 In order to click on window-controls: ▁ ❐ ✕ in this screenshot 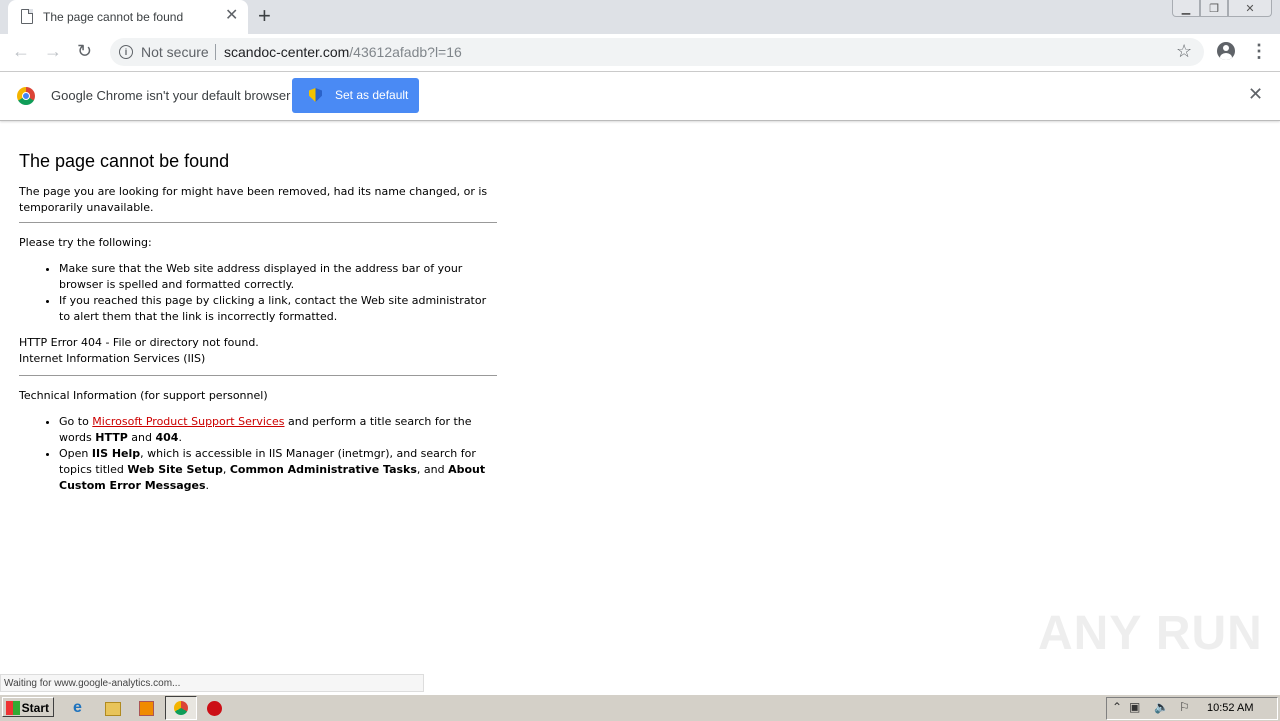, I will do `click(1222, 8)`.